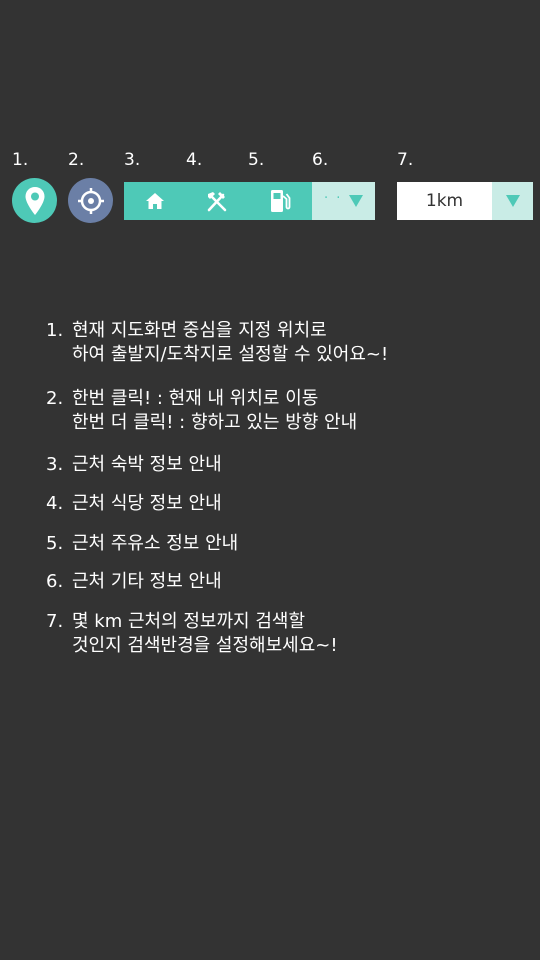 The height and width of the screenshot is (960, 540). What do you see at coordinates (147, 581) in the screenshot?
I see `description-line: 근처 기타 정보 안내` at bounding box center [147, 581].